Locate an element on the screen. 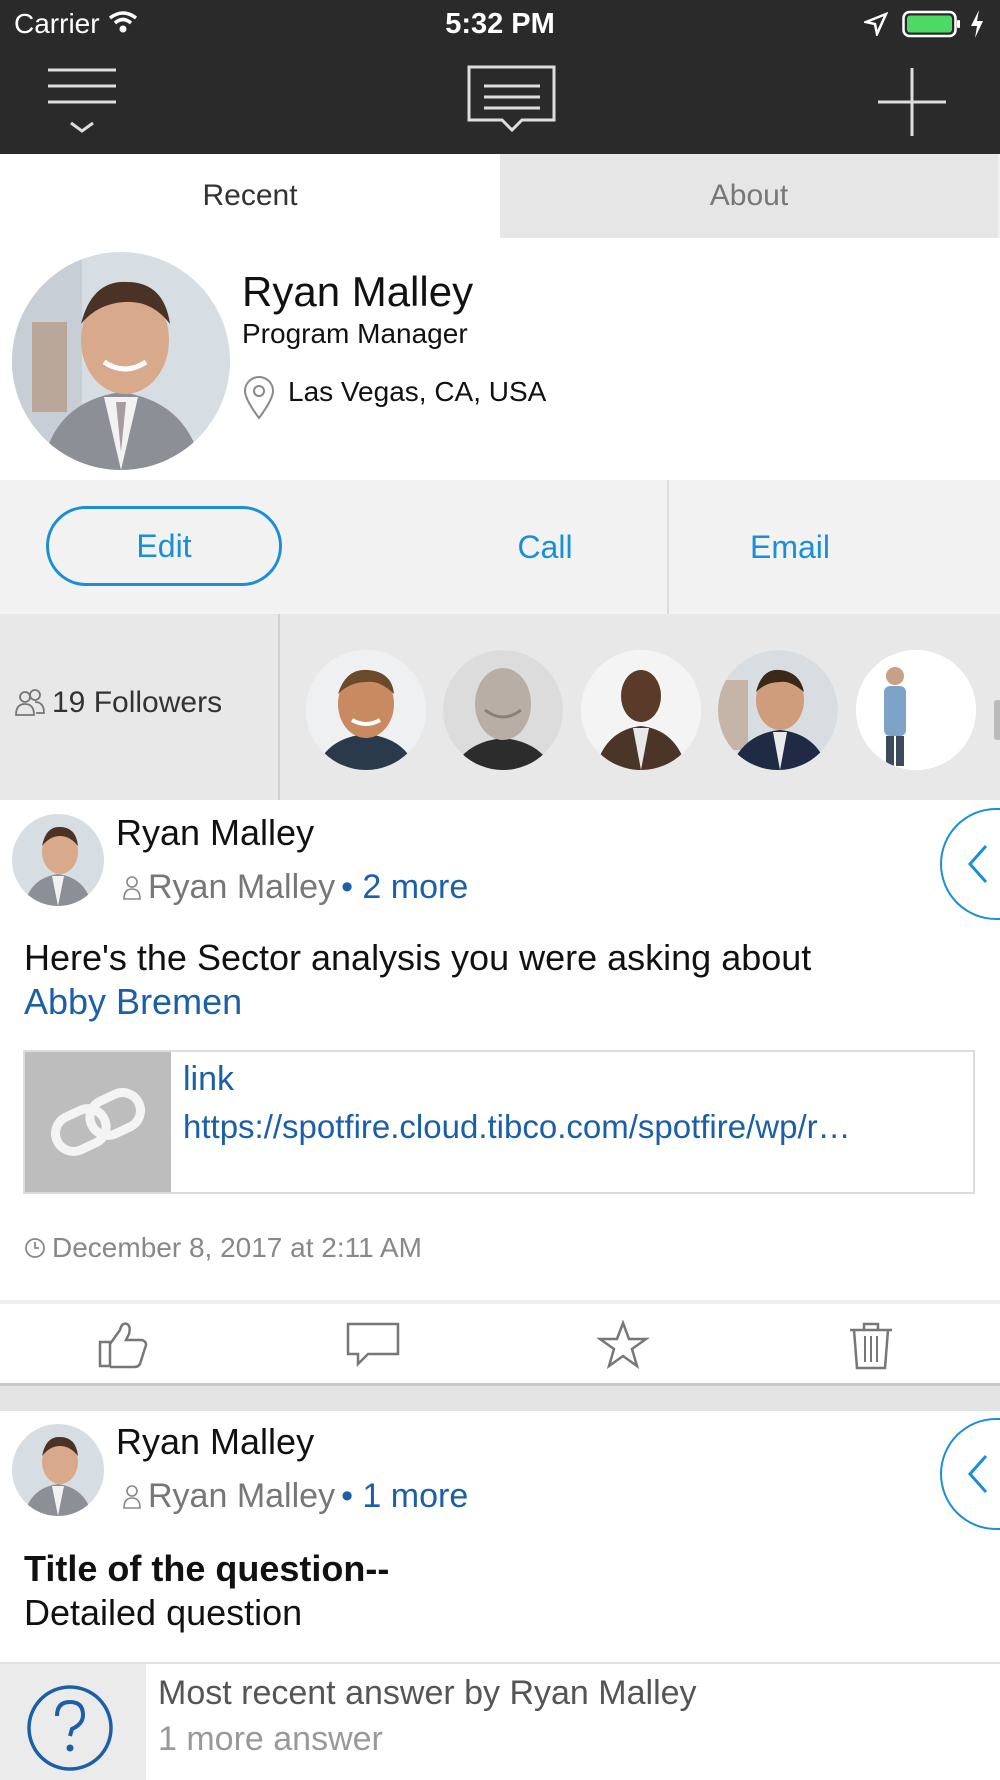 The image size is (1000, 1780). location-pin-icon is located at coordinates (259, 398).